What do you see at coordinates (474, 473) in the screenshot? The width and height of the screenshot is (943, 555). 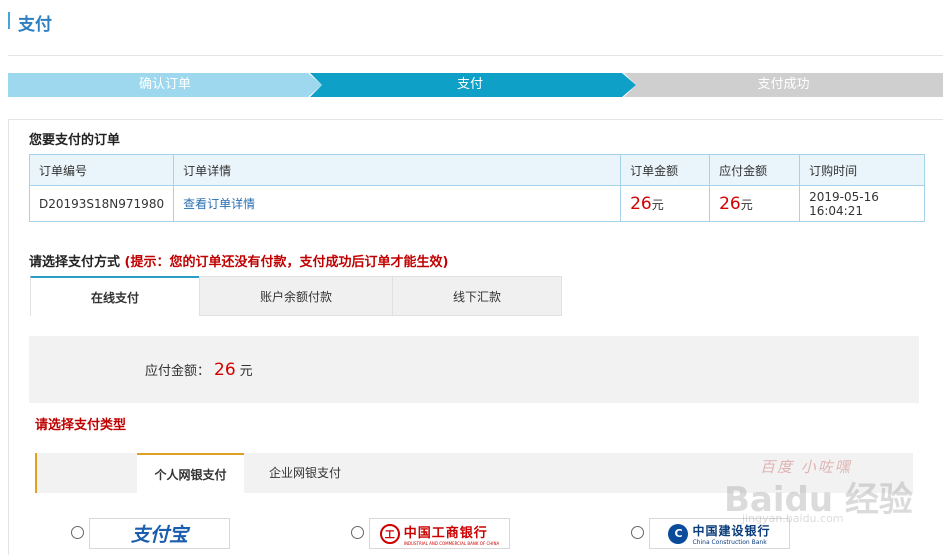 I see `payment-type-tabs: 个人网银支付 企业网银支付` at bounding box center [474, 473].